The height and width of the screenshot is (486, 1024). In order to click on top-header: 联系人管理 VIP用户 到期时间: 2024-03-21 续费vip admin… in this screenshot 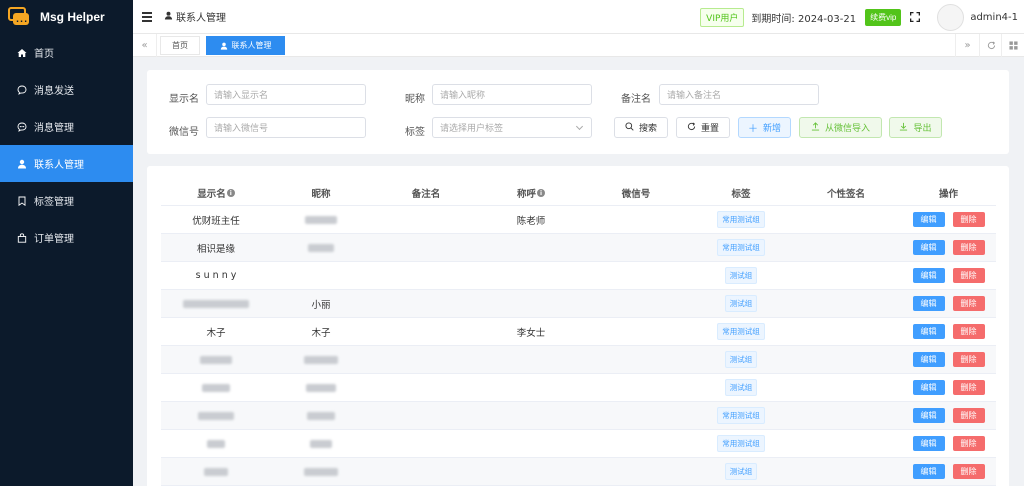, I will do `click(578, 17)`.